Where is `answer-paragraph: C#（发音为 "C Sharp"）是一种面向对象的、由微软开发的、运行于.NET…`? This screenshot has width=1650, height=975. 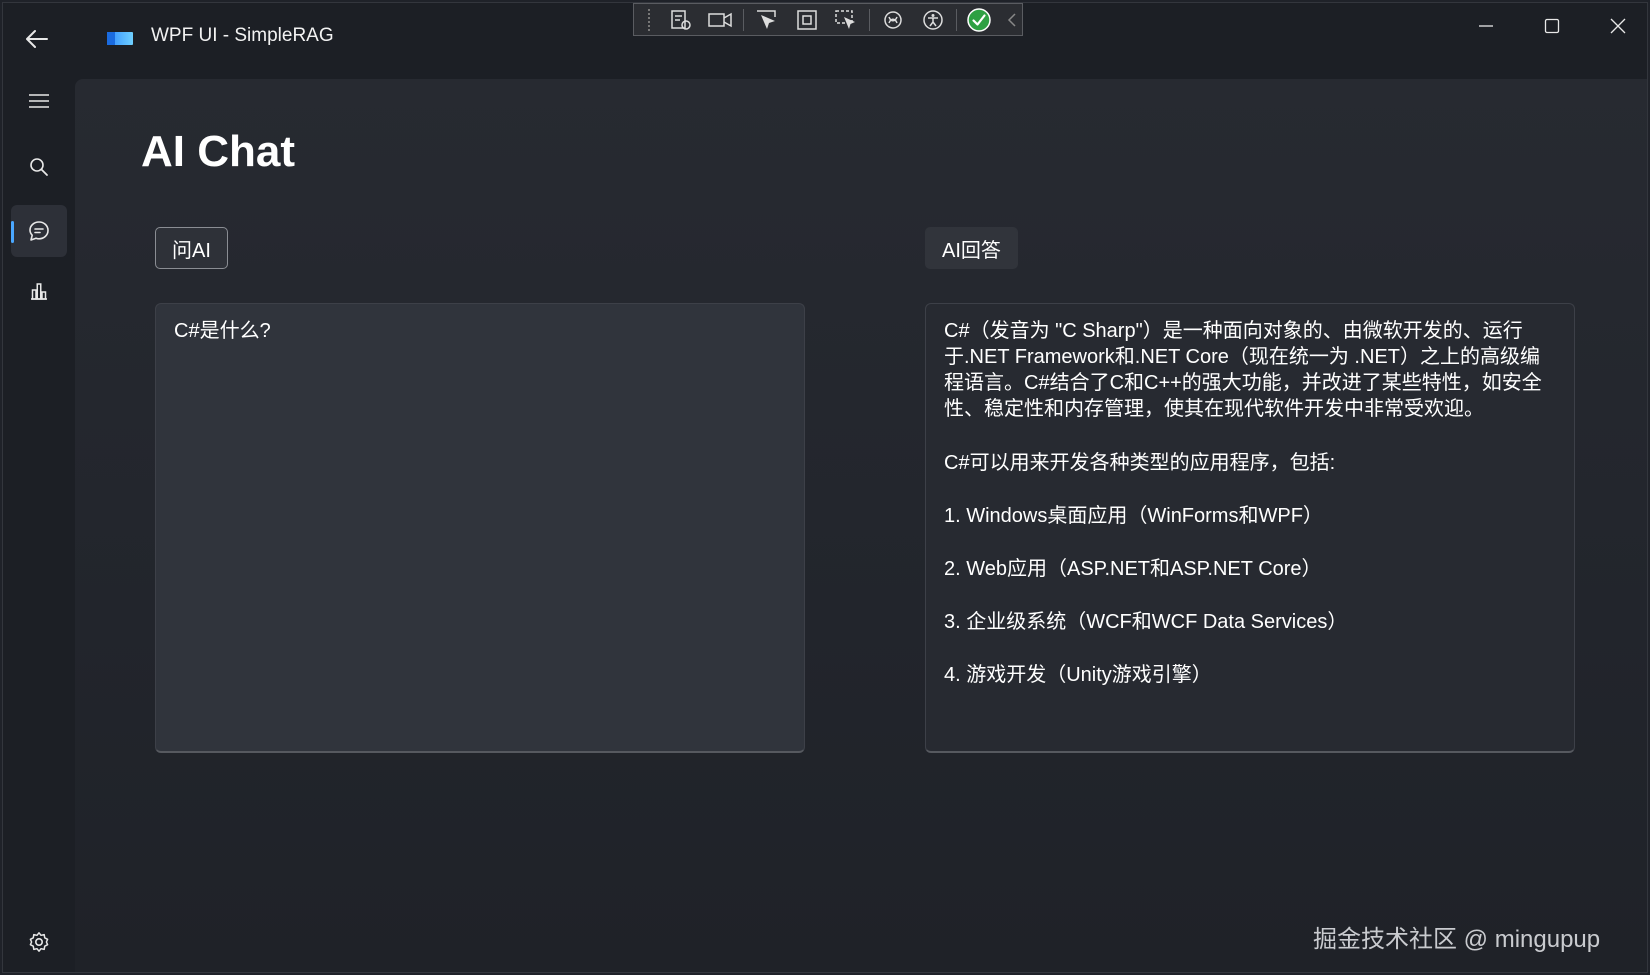 answer-paragraph: C#（发音为 "C Sharp"）是一种面向对象的、由微软开发的、运行于.NET… is located at coordinates (1243, 370).